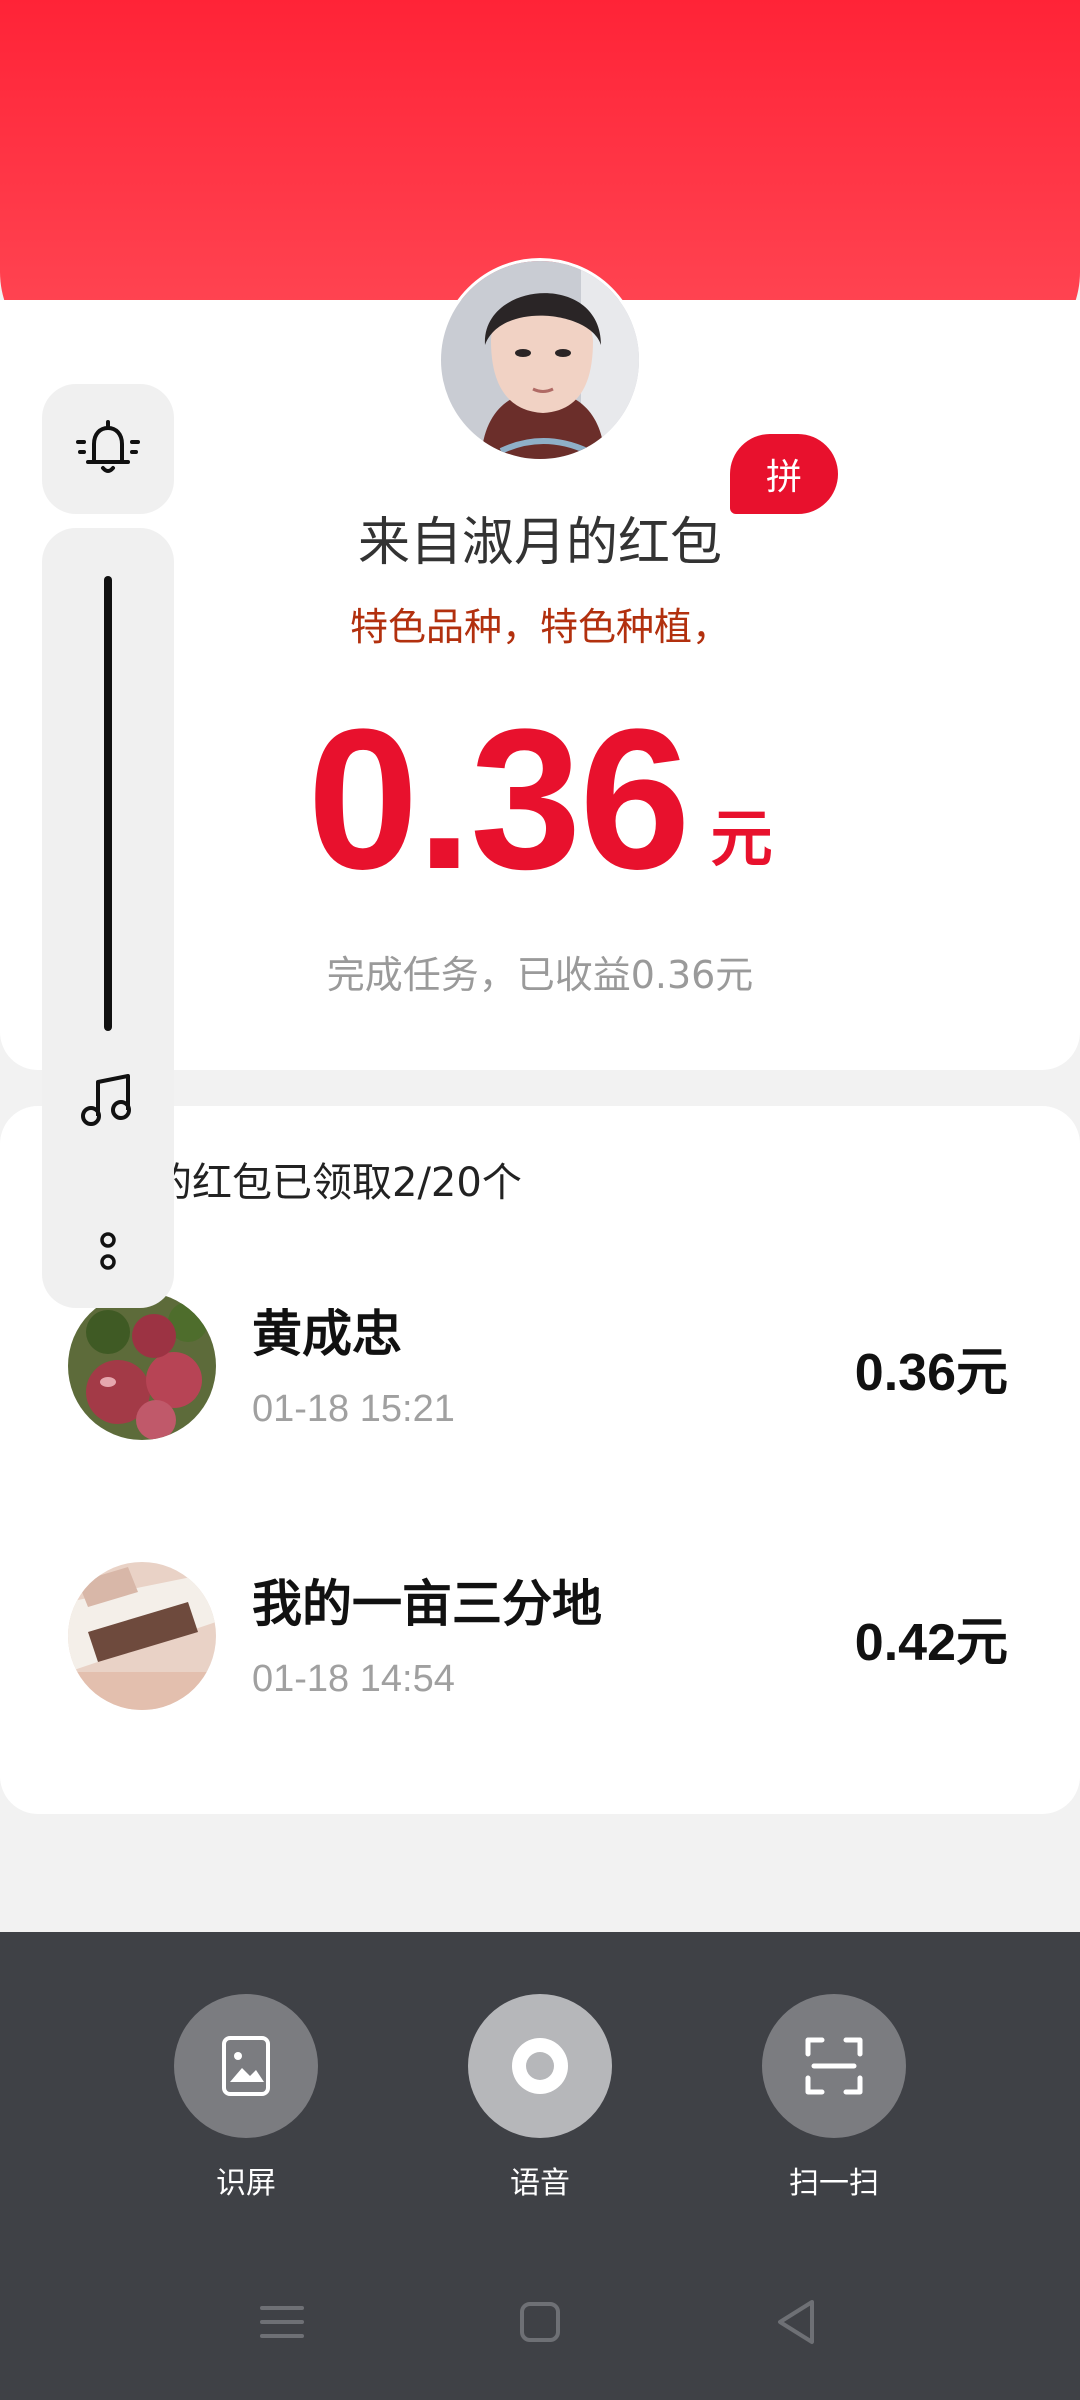 The width and height of the screenshot is (1080, 2400). I want to click on list-item: 黄成忠 01-18 15:21 0.36元, so click(540, 1377).